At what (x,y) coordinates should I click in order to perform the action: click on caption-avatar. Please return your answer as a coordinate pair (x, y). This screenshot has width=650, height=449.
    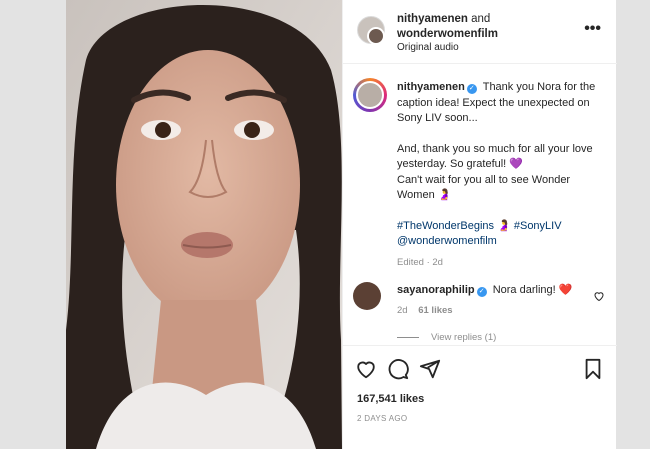
    Looking at the image, I should click on (370, 95).